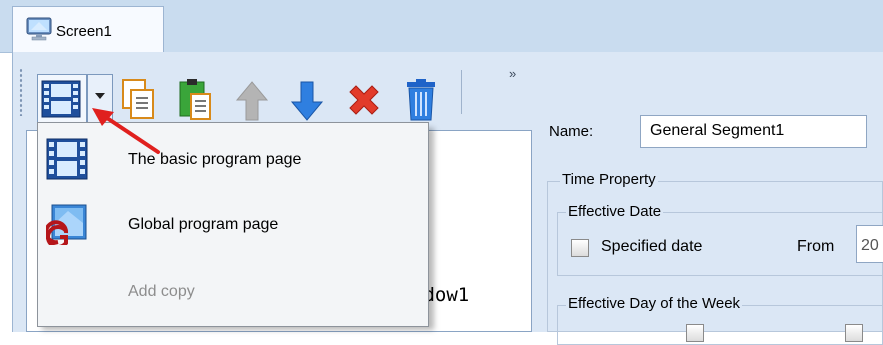 This screenshot has width=883, height=345. What do you see at coordinates (609, 179) in the screenshot?
I see `time-property-title: Time Property` at bounding box center [609, 179].